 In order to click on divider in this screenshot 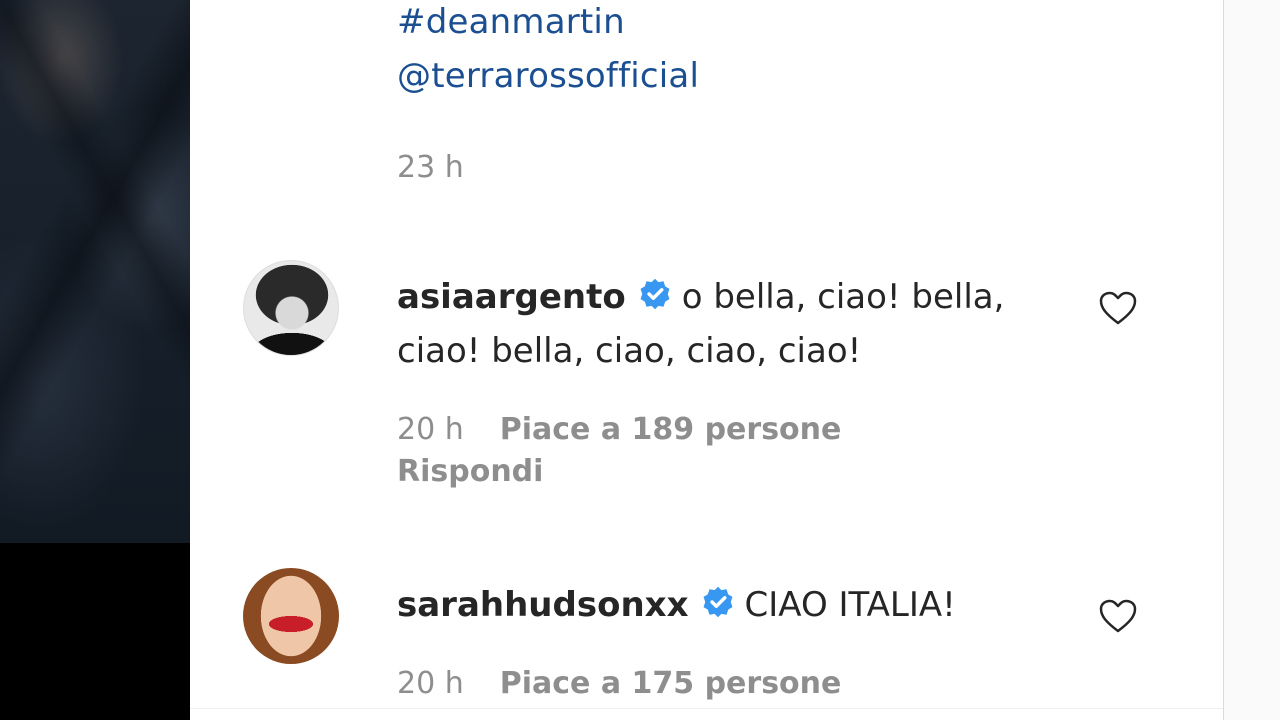, I will do `click(706, 714)`.